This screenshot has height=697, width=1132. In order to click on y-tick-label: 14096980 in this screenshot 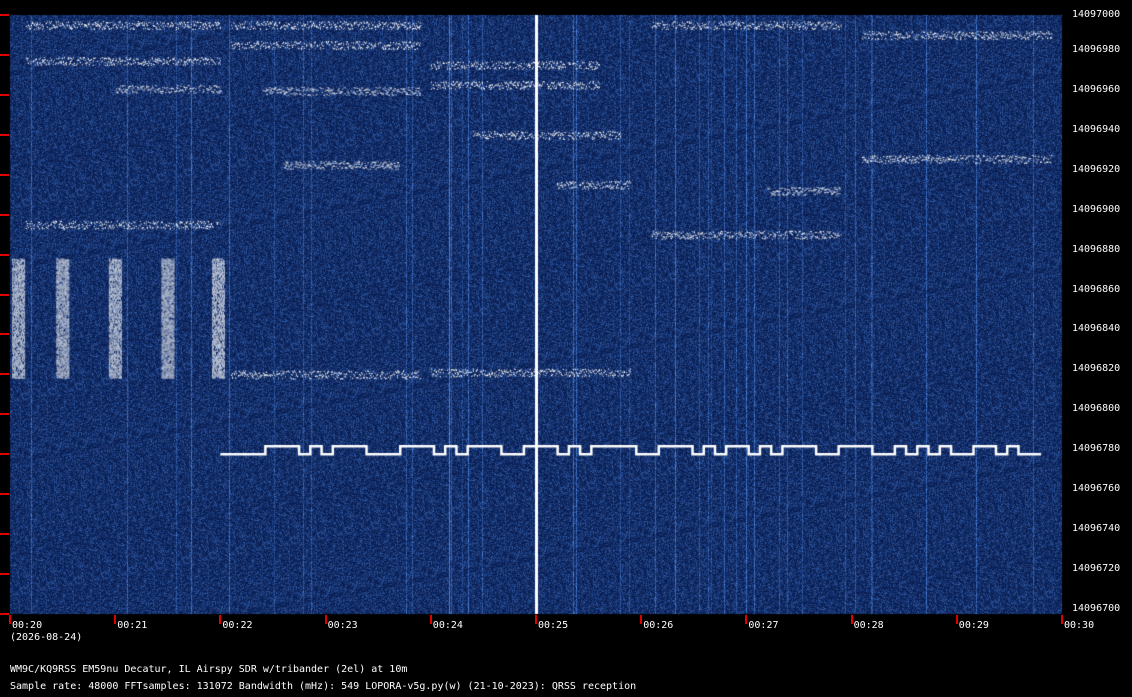, I will do `click(1096, 49)`.